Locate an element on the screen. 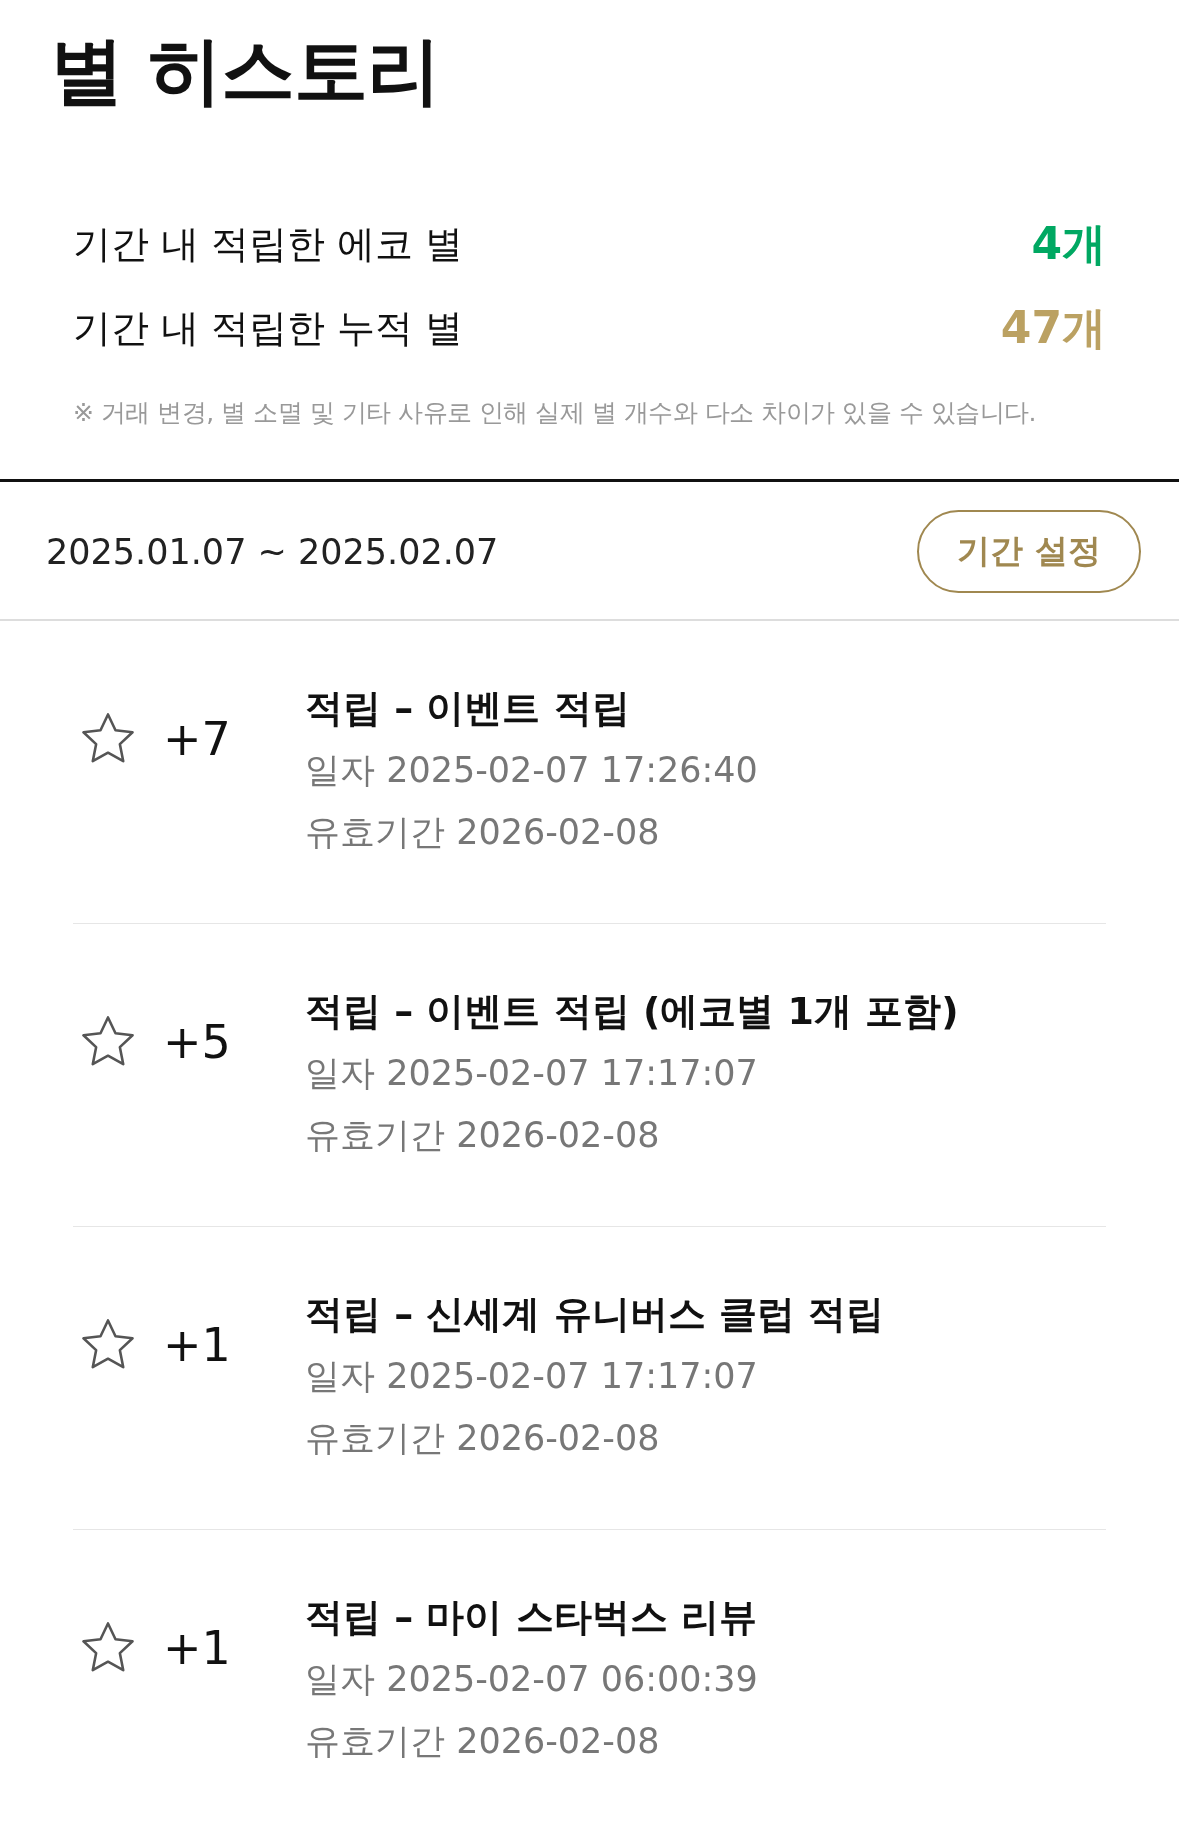 The width and height of the screenshot is (1179, 1848). history-title: 적립 – 이벤트 적립 (에코별 1개 포함) is located at coordinates (632, 1011).